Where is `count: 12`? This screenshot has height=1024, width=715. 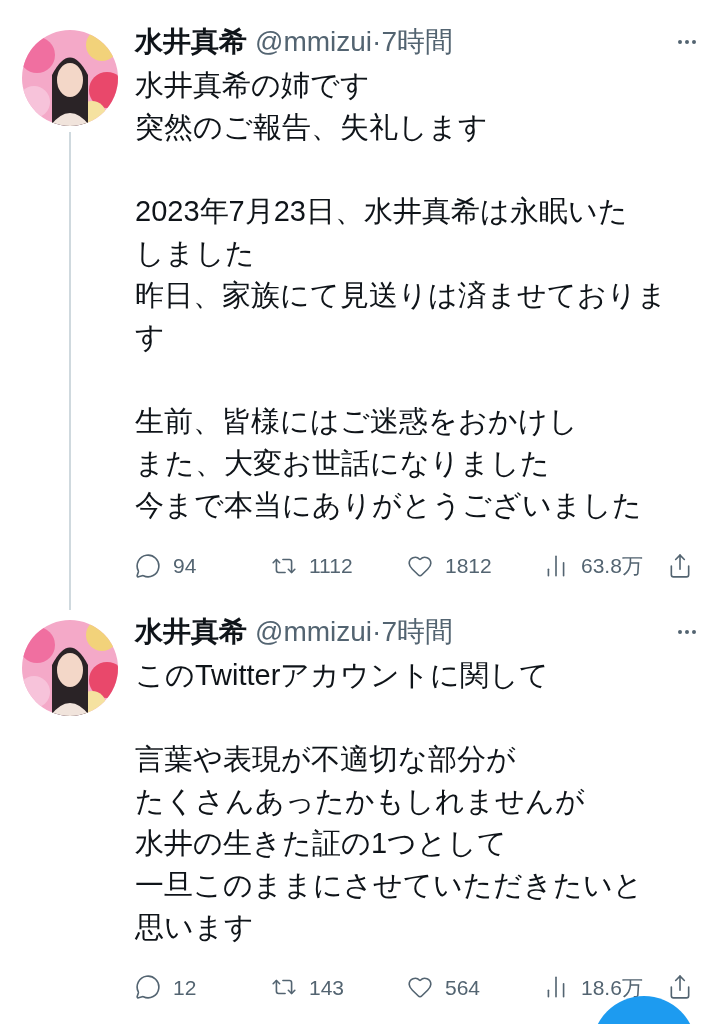
count: 12 is located at coordinates (185, 987).